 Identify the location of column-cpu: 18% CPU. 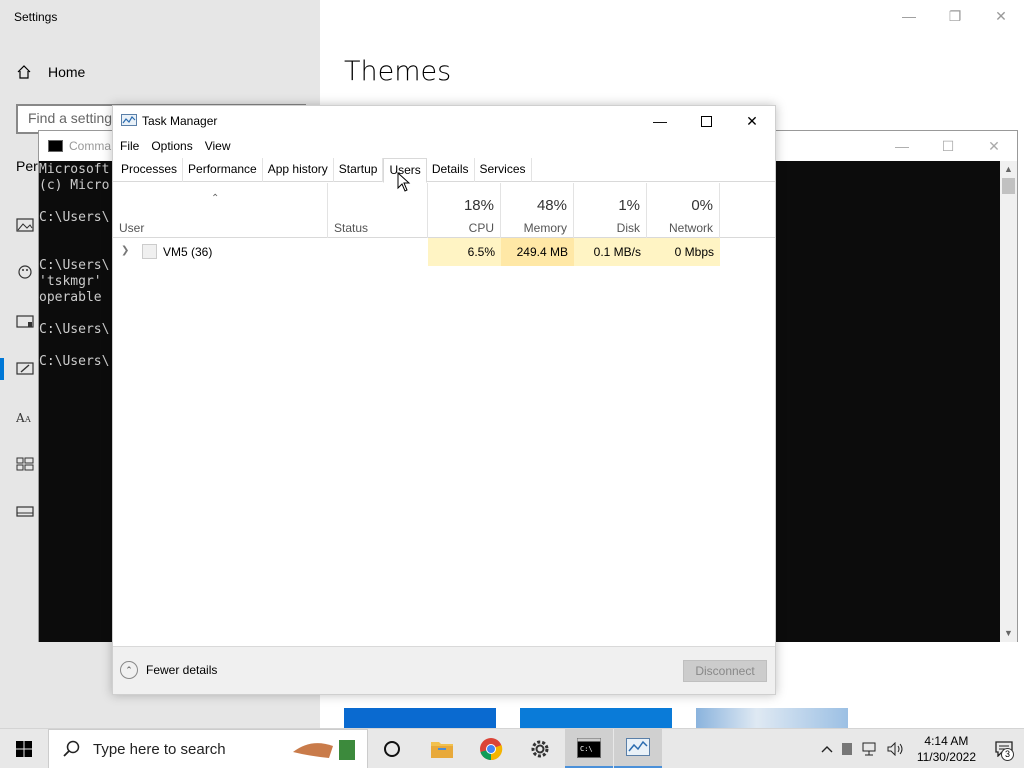
(464, 210).